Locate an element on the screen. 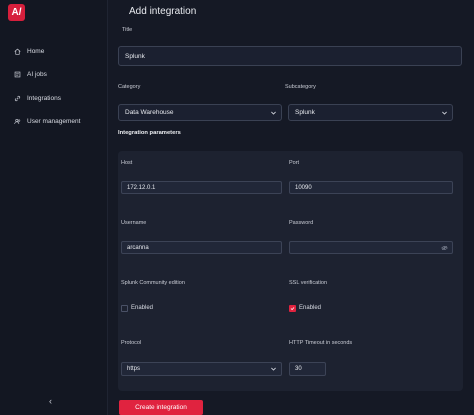 The height and width of the screenshot is (415, 474). collapse-sidebar-button: ‹ is located at coordinates (50, 401).